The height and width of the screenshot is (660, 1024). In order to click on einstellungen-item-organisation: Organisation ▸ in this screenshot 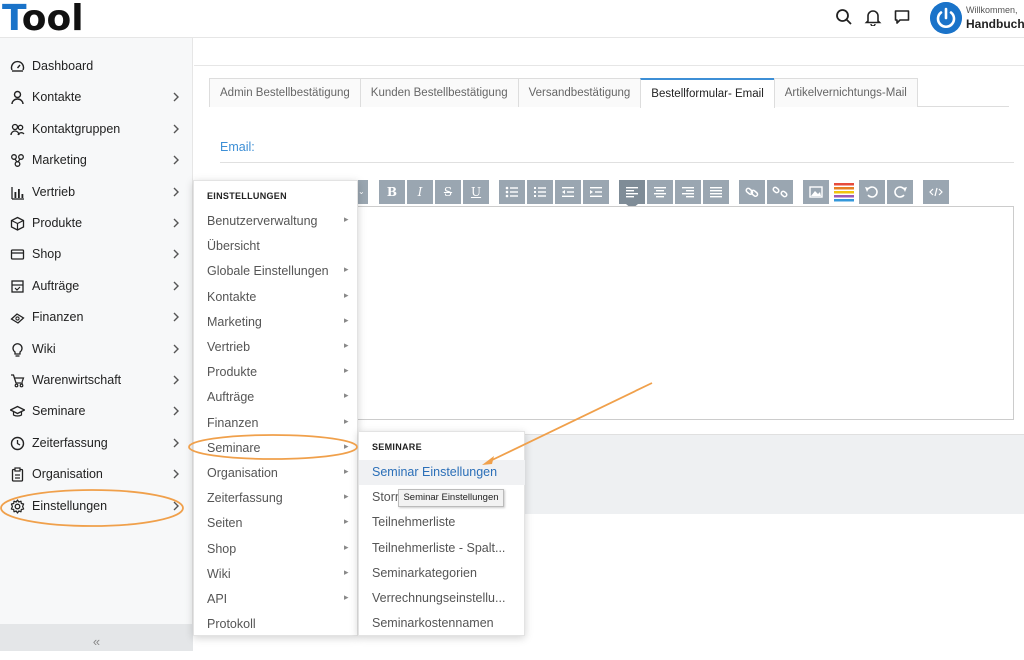, I will do `click(276, 473)`.